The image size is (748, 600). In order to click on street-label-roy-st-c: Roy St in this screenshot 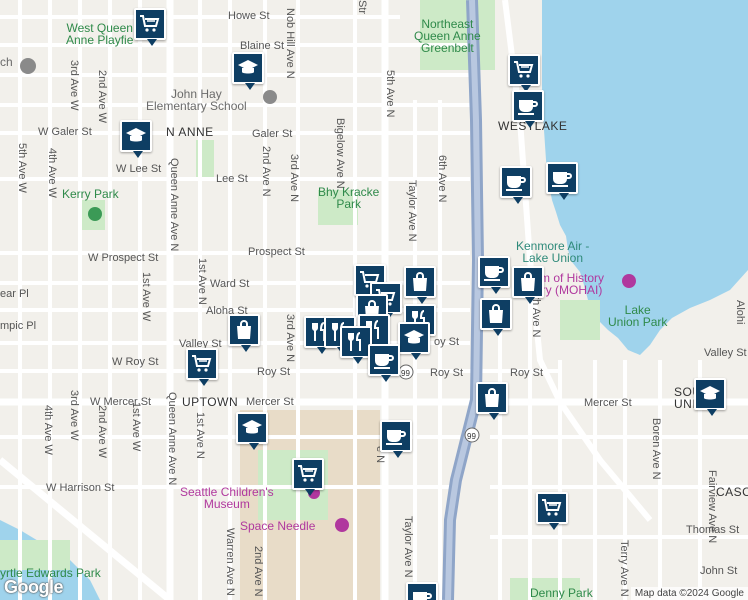, I will do `click(527, 373)`.